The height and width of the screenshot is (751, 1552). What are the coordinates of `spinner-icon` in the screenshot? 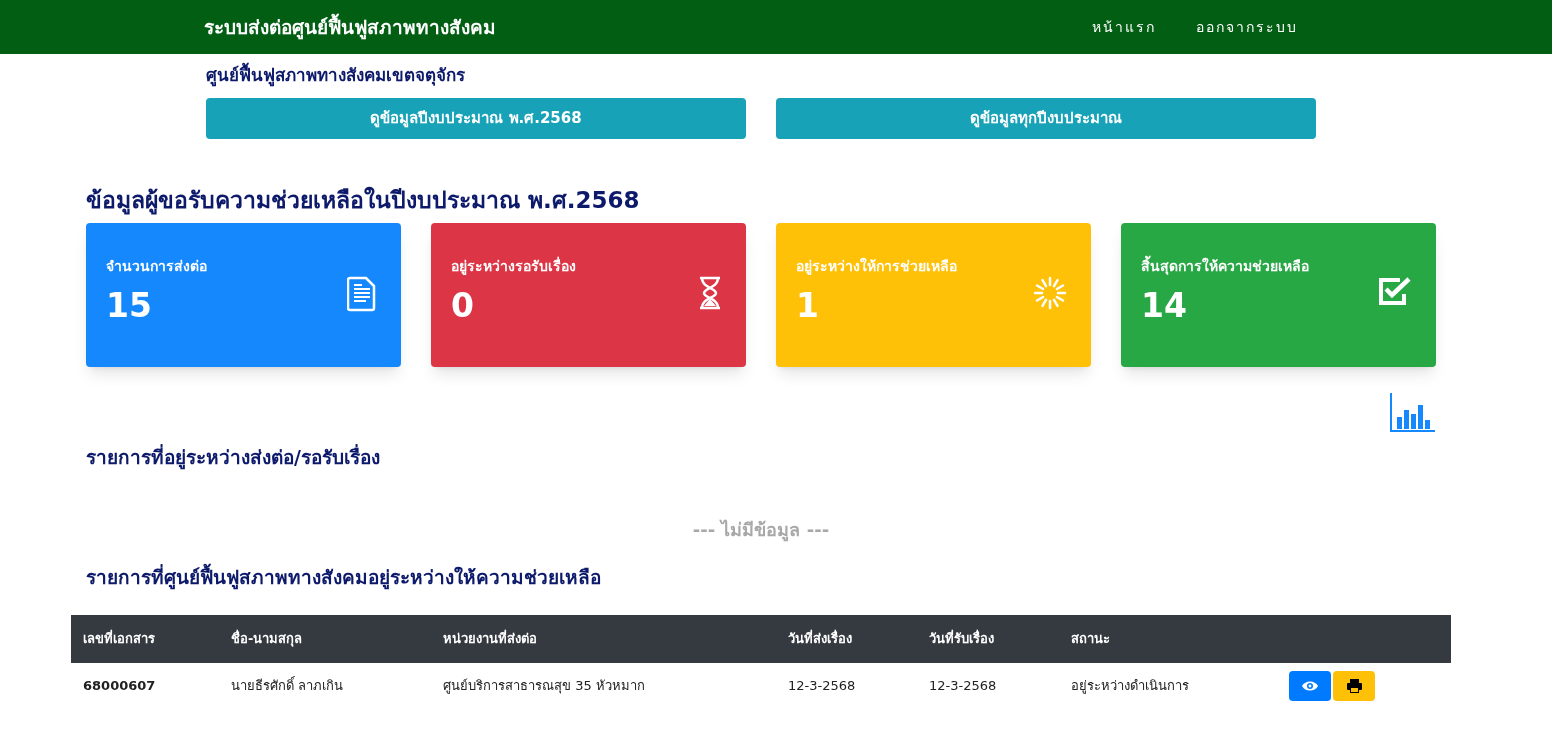 It's located at (1050, 293).